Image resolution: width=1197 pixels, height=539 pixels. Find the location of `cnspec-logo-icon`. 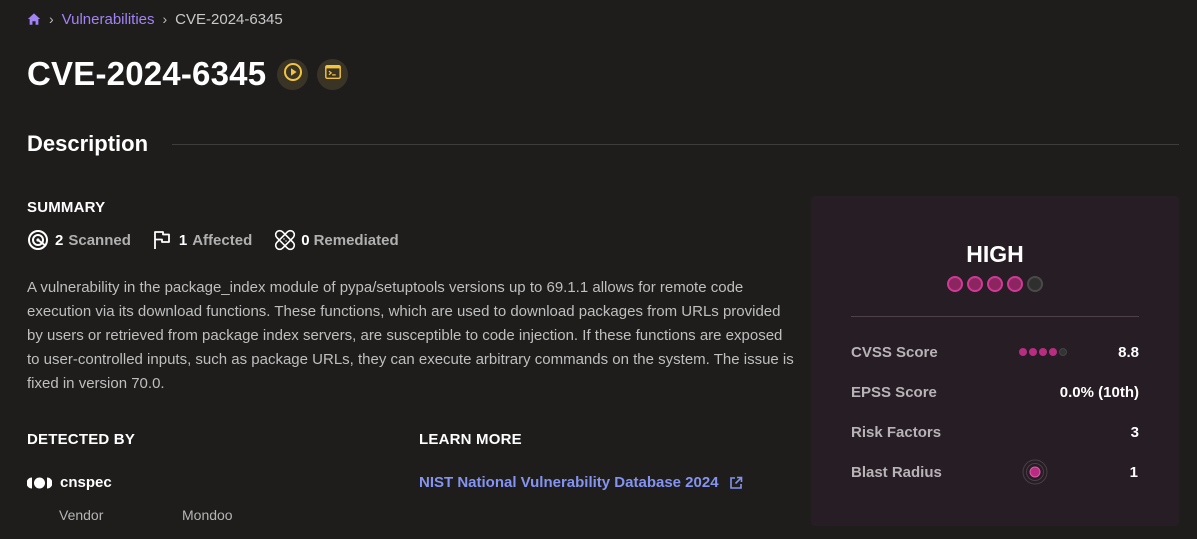

cnspec-logo-icon is located at coordinates (39, 483).